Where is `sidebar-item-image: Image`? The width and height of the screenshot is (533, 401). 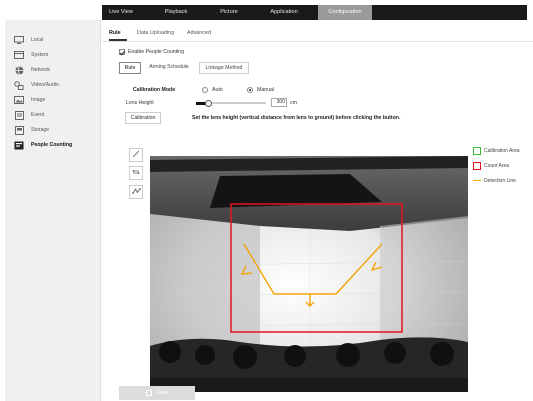 sidebar-item-image: Image is located at coordinates (53, 100).